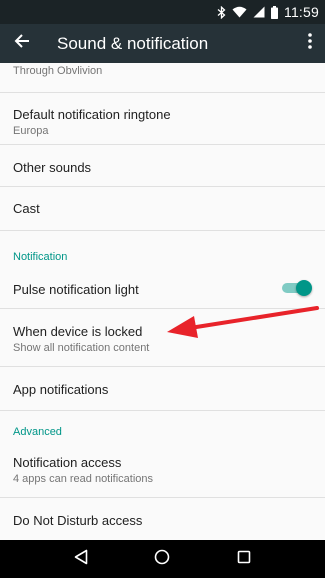  I want to click on status-bar: 11:59, so click(162, 12).